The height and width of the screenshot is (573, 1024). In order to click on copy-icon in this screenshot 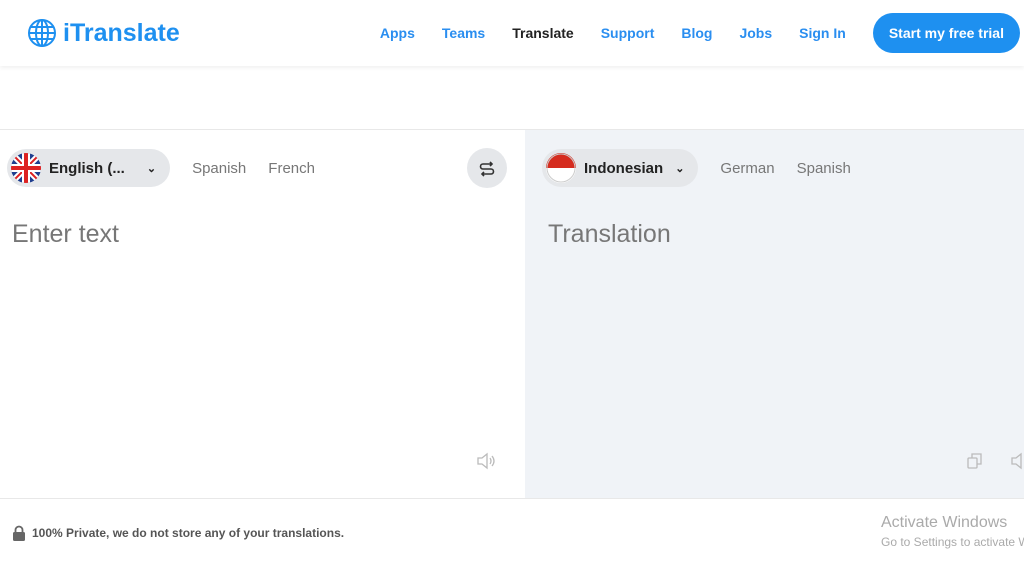, I will do `click(975, 461)`.